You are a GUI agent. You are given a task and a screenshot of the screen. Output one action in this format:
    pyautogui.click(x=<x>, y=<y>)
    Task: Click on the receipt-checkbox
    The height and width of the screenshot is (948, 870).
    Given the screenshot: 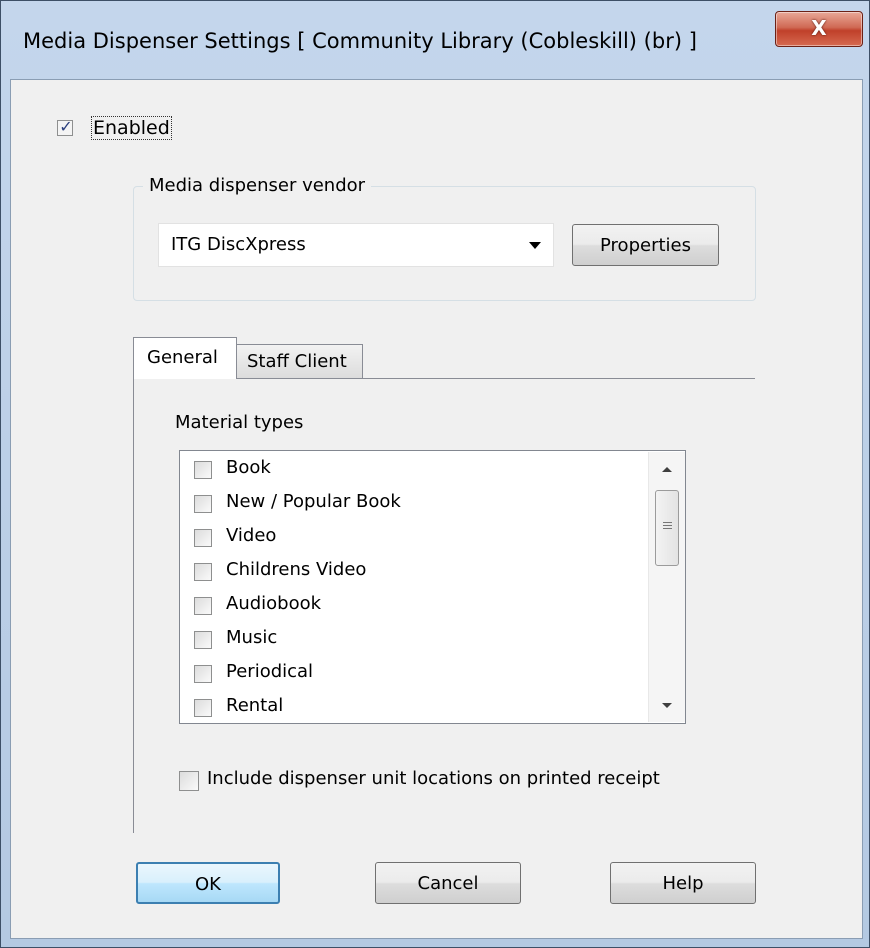 What is the action you would take?
    pyautogui.click(x=189, y=781)
    